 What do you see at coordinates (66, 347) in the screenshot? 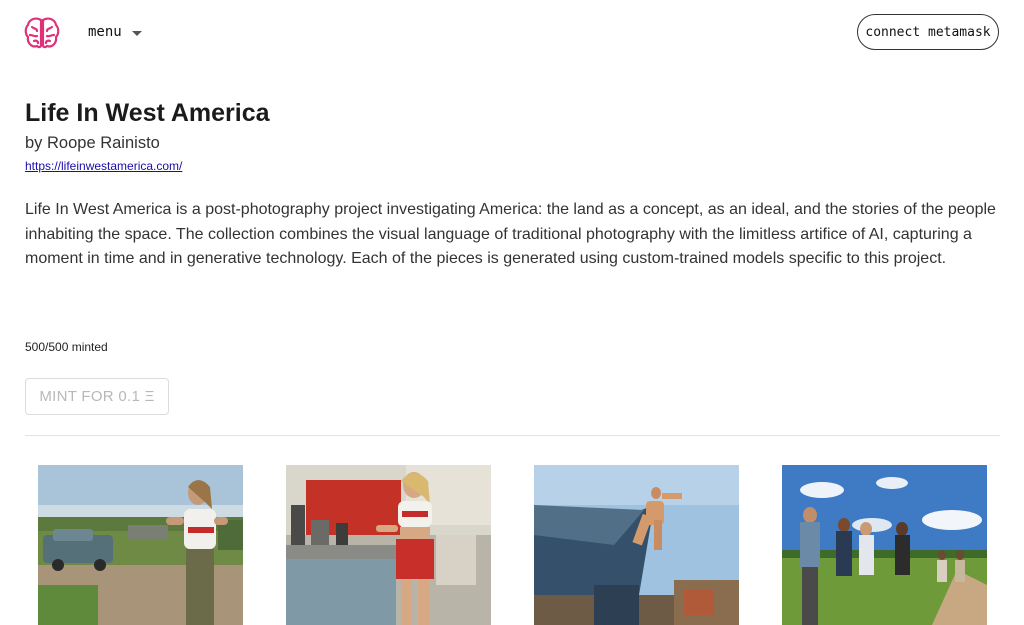
I see `minted-count: 500/500 minted` at bounding box center [66, 347].